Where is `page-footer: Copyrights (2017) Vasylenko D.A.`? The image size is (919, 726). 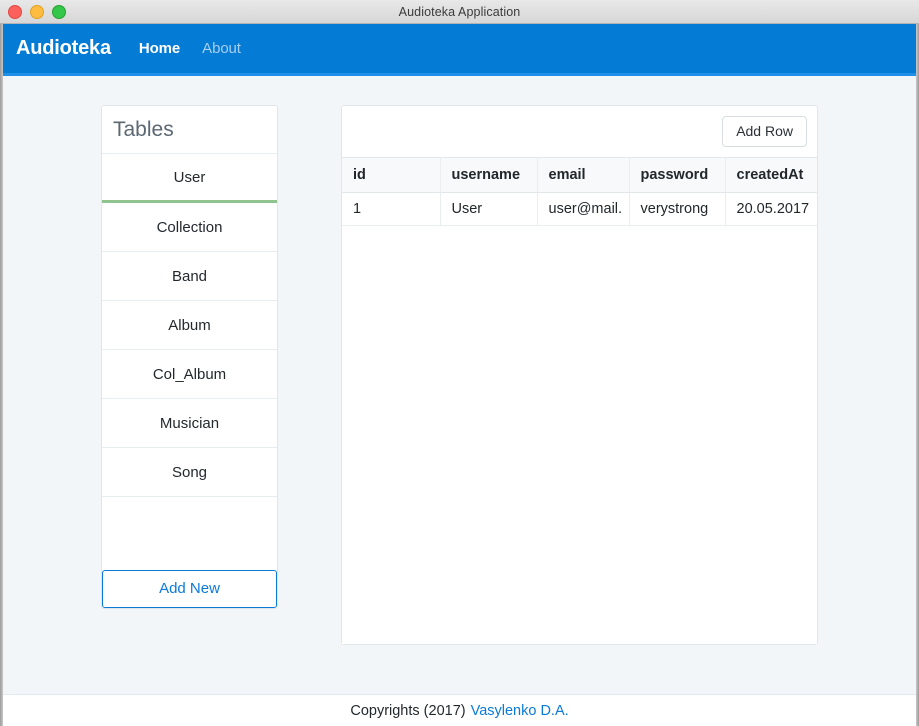 page-footer: Copyrights (2017) Vasylenko D.A. is located at coordinates (459, 710).